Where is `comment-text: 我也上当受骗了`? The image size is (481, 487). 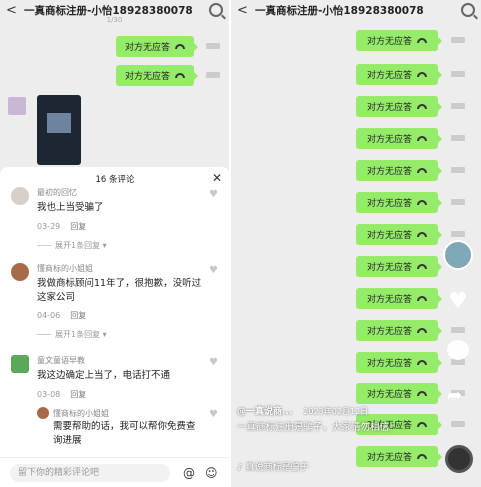 comment-text: 我也上当受骗了 is located at coordinates (70, 207).